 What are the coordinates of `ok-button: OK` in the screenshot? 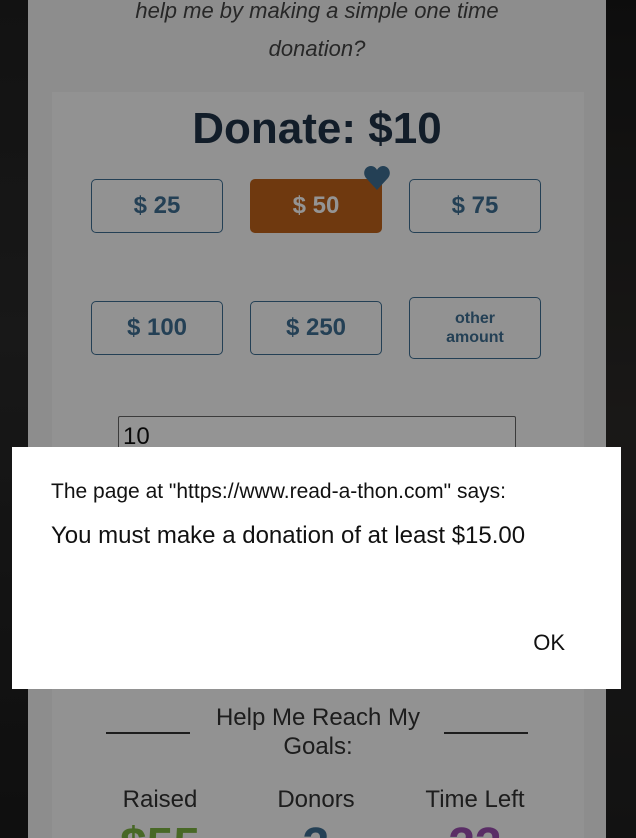 It's located at (549, 643).